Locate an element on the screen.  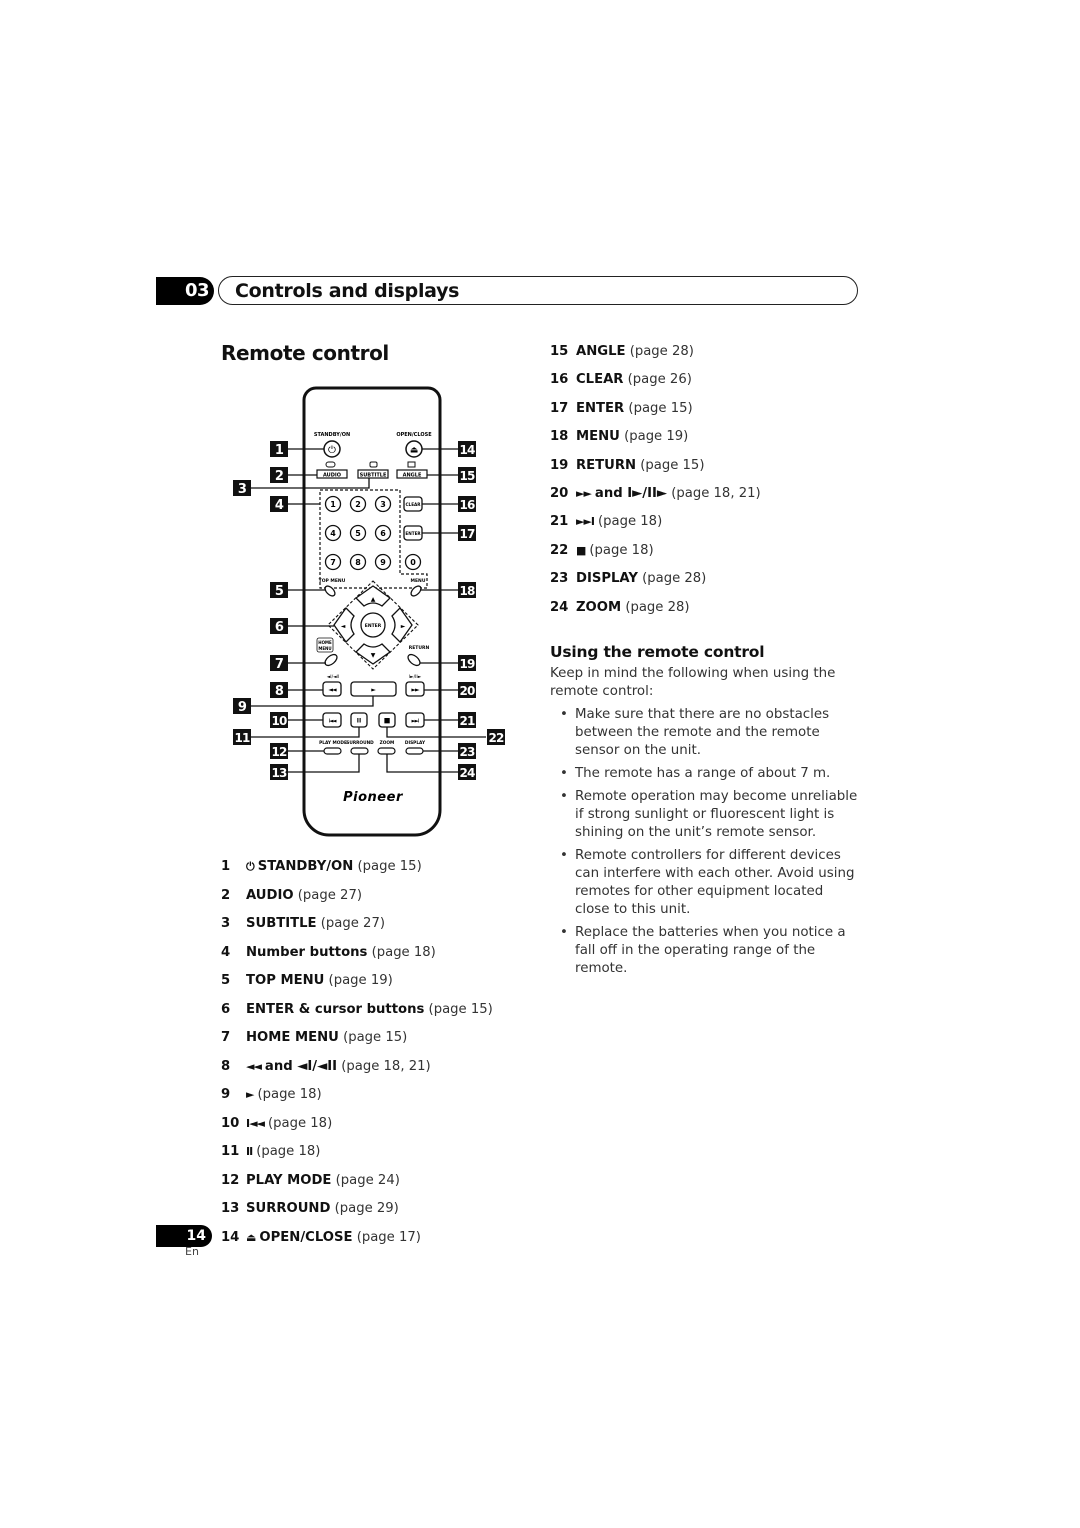
stop-button: ■ is located at coordinates (387, 720).